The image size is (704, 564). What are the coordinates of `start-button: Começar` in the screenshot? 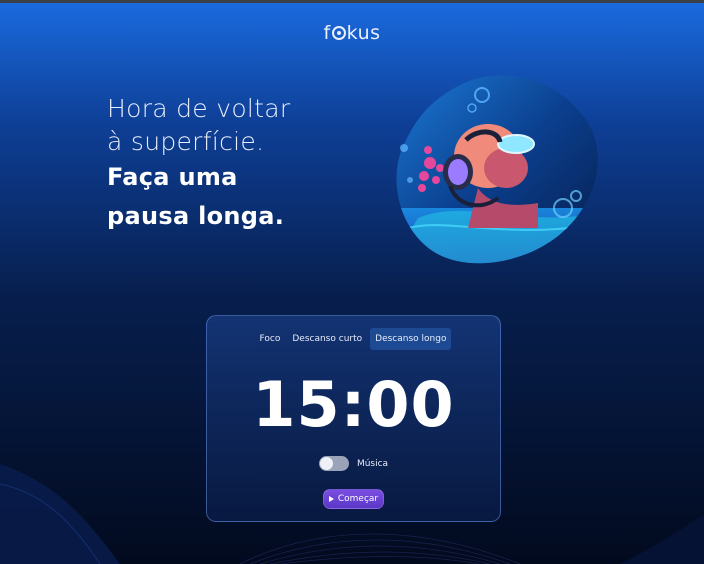 It's located at (353, 499).